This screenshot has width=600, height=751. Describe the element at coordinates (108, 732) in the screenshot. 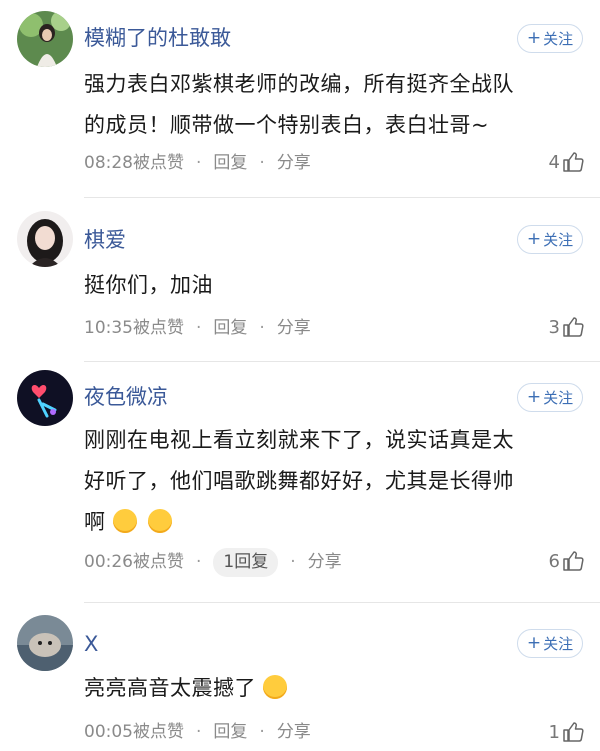

I see `timestamp: 00:05` at that location.